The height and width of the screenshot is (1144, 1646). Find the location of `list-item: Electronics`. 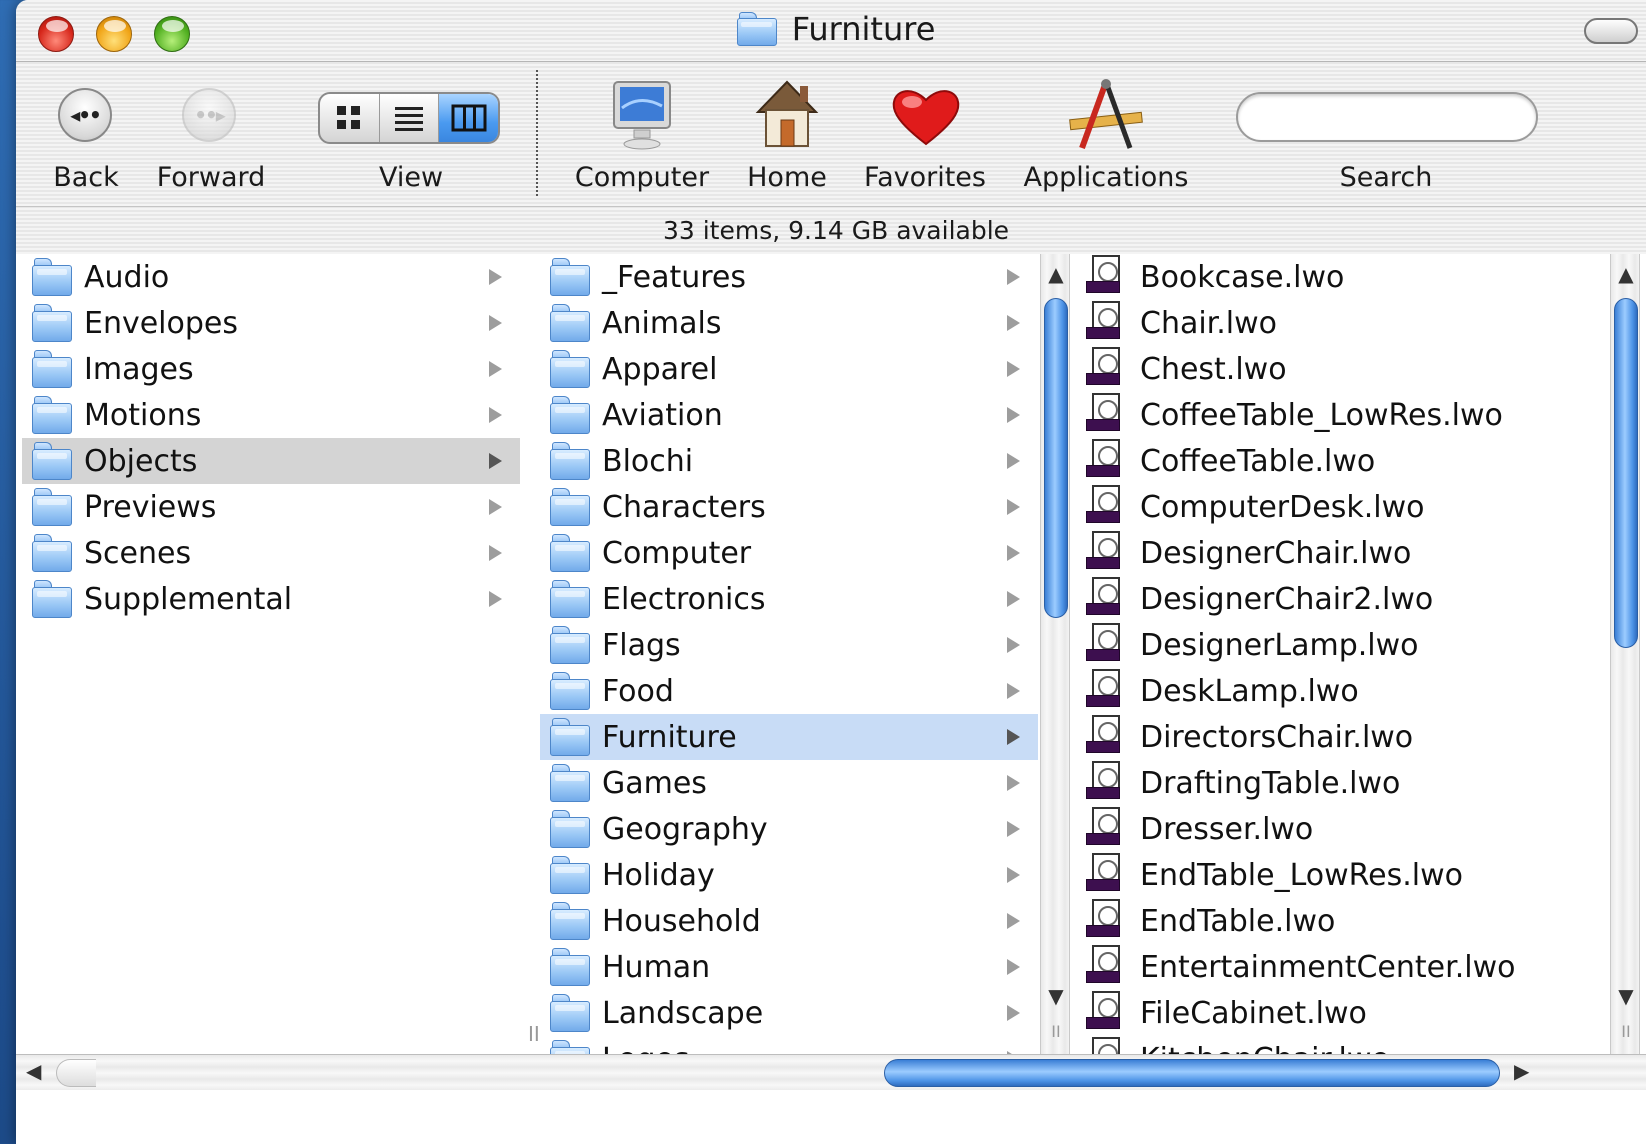

list-item: Electronics is located at coordinates (789, 599).